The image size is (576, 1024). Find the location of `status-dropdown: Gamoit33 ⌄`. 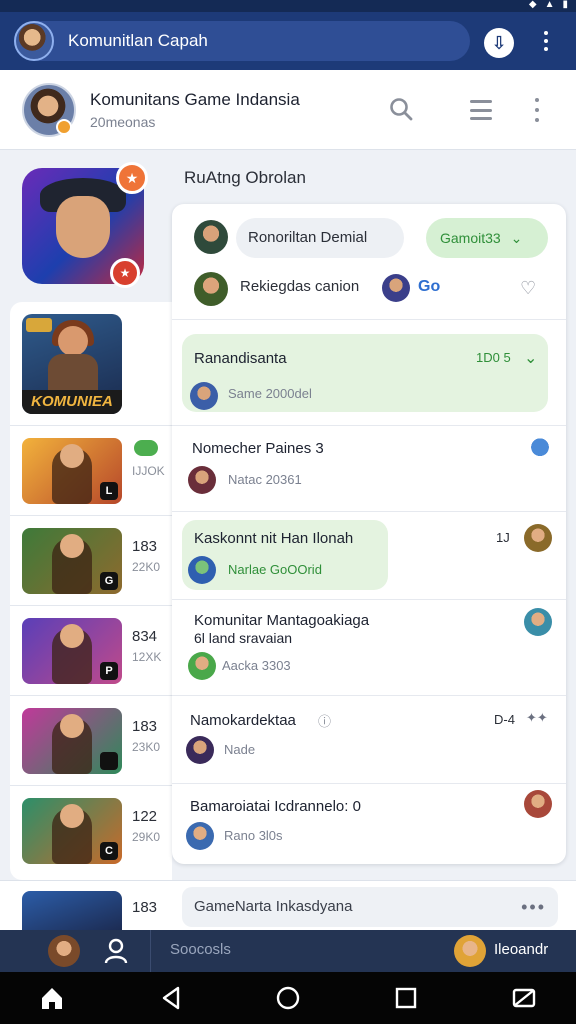

status-dropdown: Gamoit33 ⌄ is located at coordinates (487, 238).